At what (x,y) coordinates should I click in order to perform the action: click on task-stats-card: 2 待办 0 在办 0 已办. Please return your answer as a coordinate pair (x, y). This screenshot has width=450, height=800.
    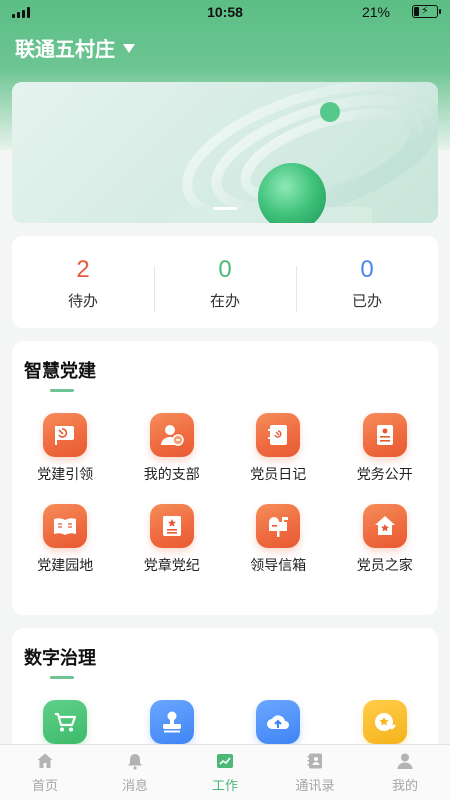
    Looking at the image, I should click on (225, 282).